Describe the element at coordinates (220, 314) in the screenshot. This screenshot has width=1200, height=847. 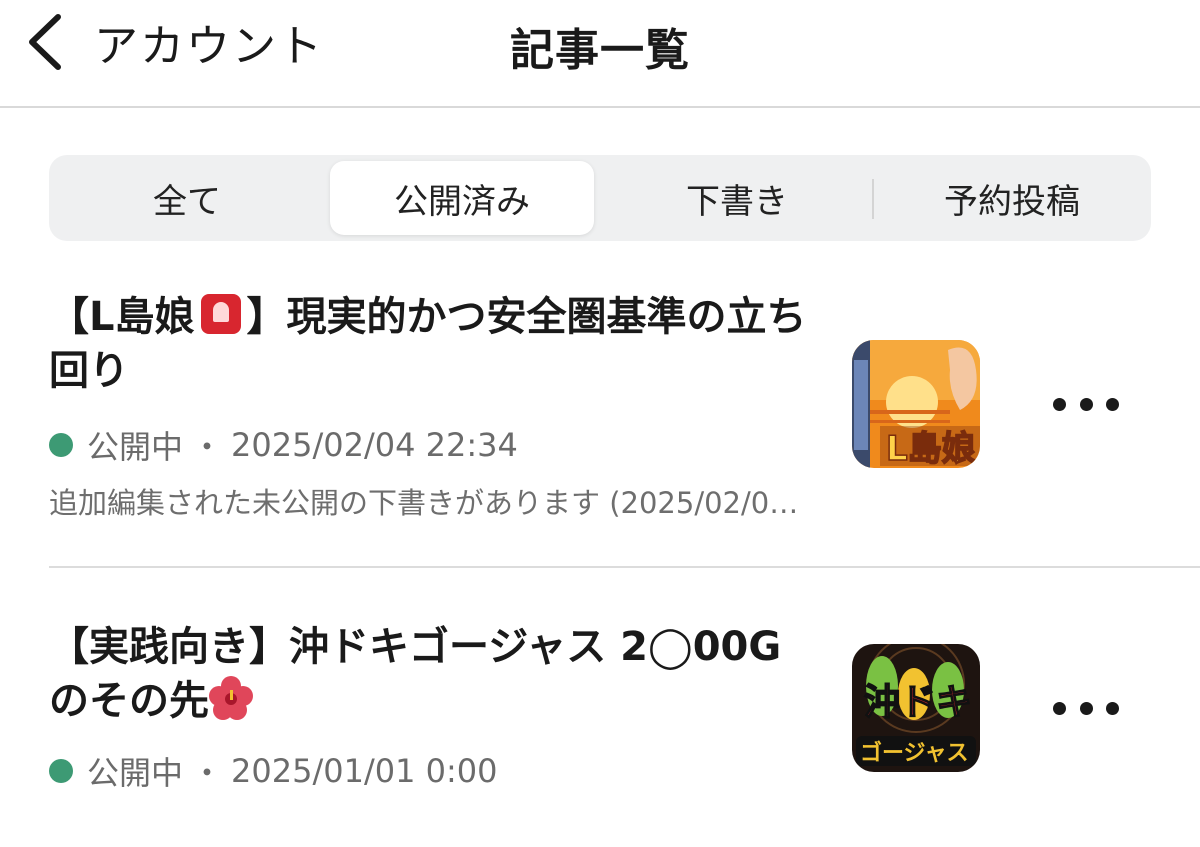
I see `rotating-light-icon` at that location.